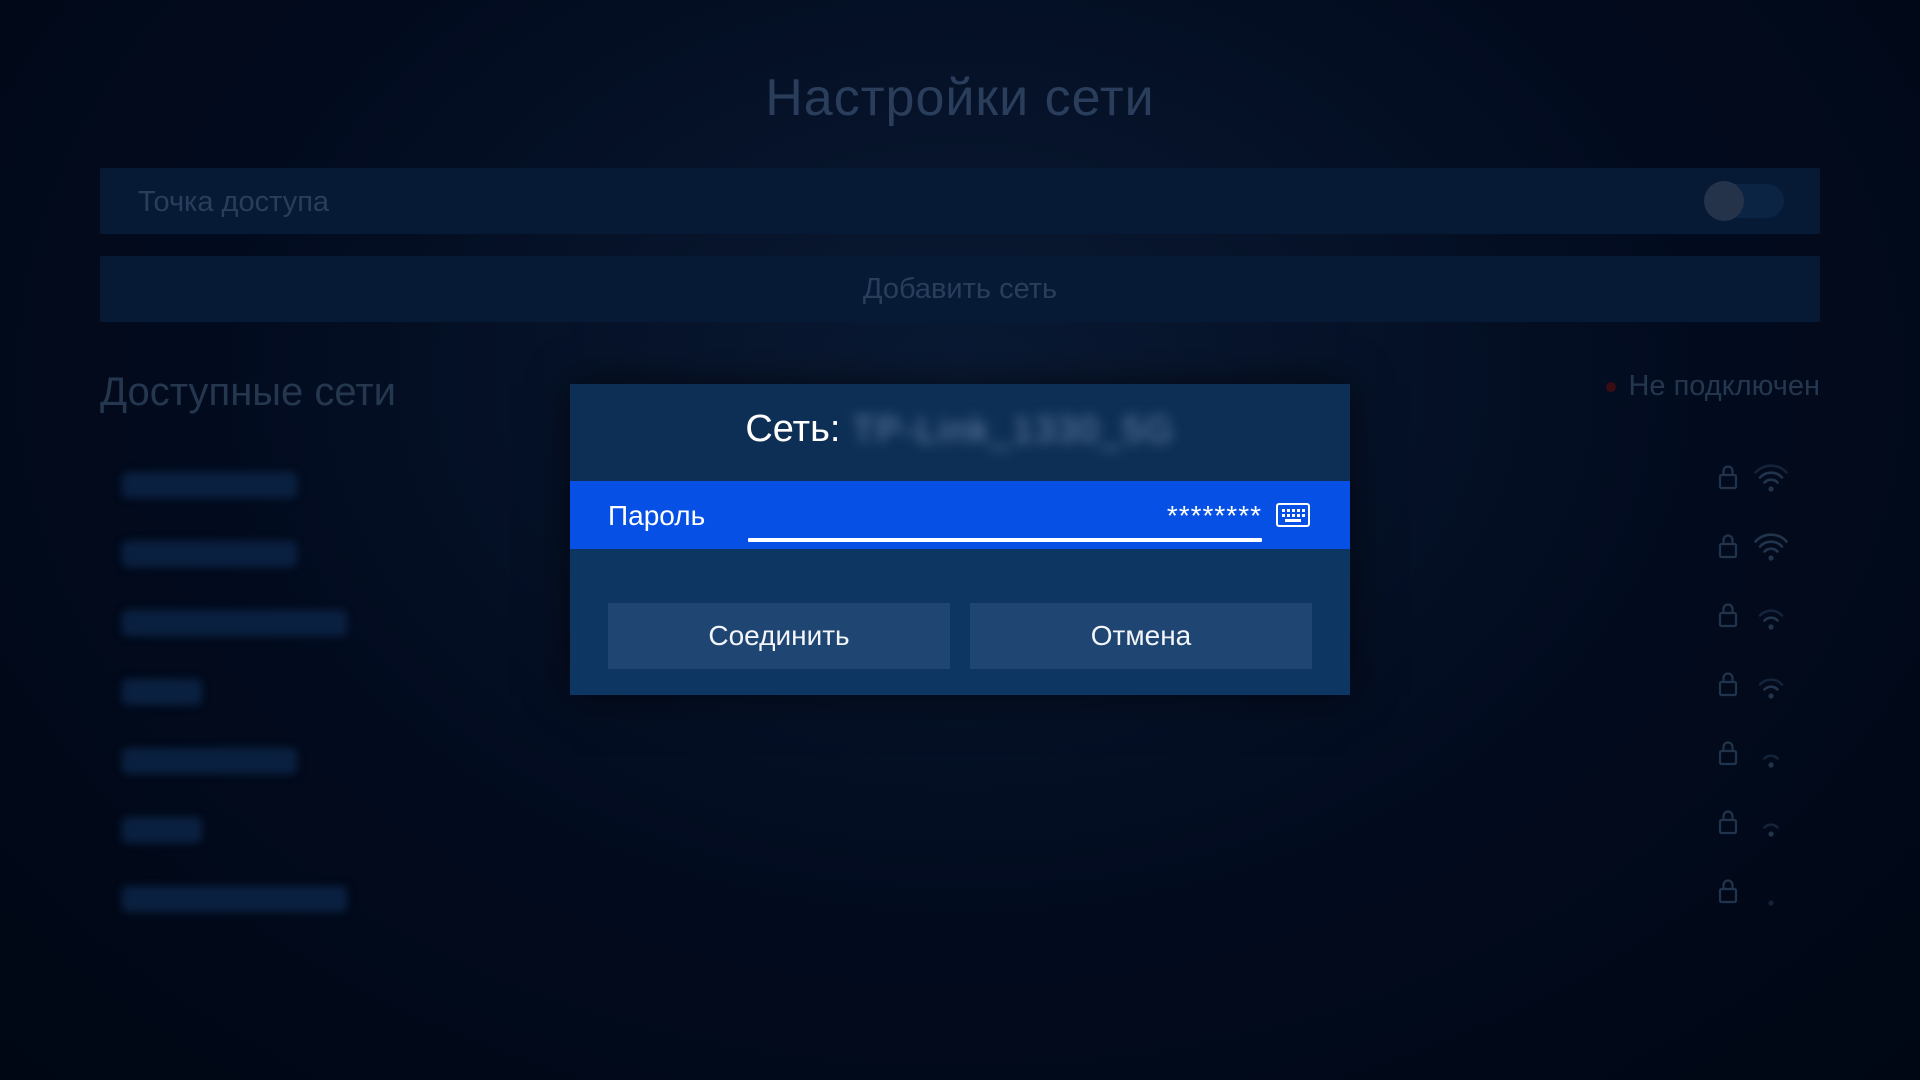 The width and height of the screenshot is (1920, 1080). Describe the element at coordinates (657, 515) in the screenshot. I see `password-label: Пароль` at that location.